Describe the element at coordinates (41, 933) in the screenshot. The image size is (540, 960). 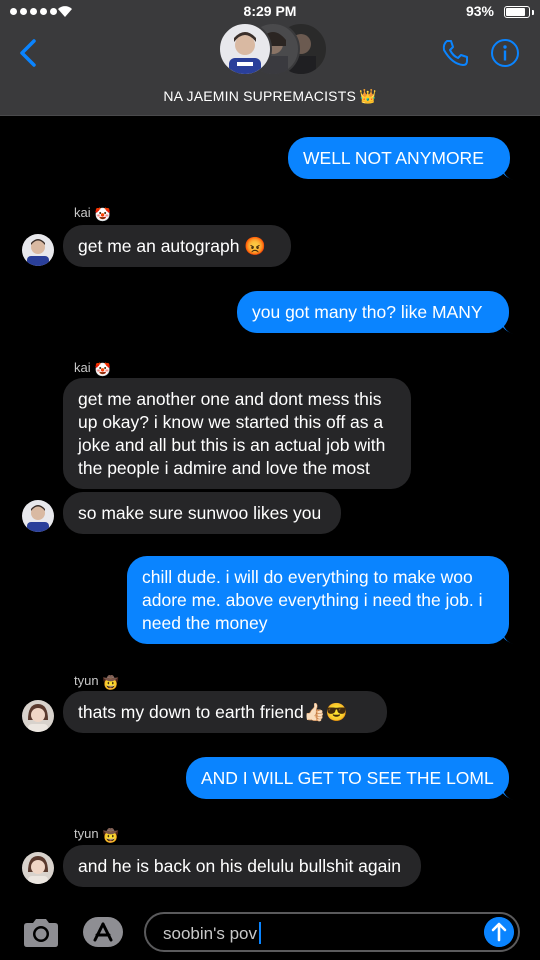
I see `camera-icon` at that location.